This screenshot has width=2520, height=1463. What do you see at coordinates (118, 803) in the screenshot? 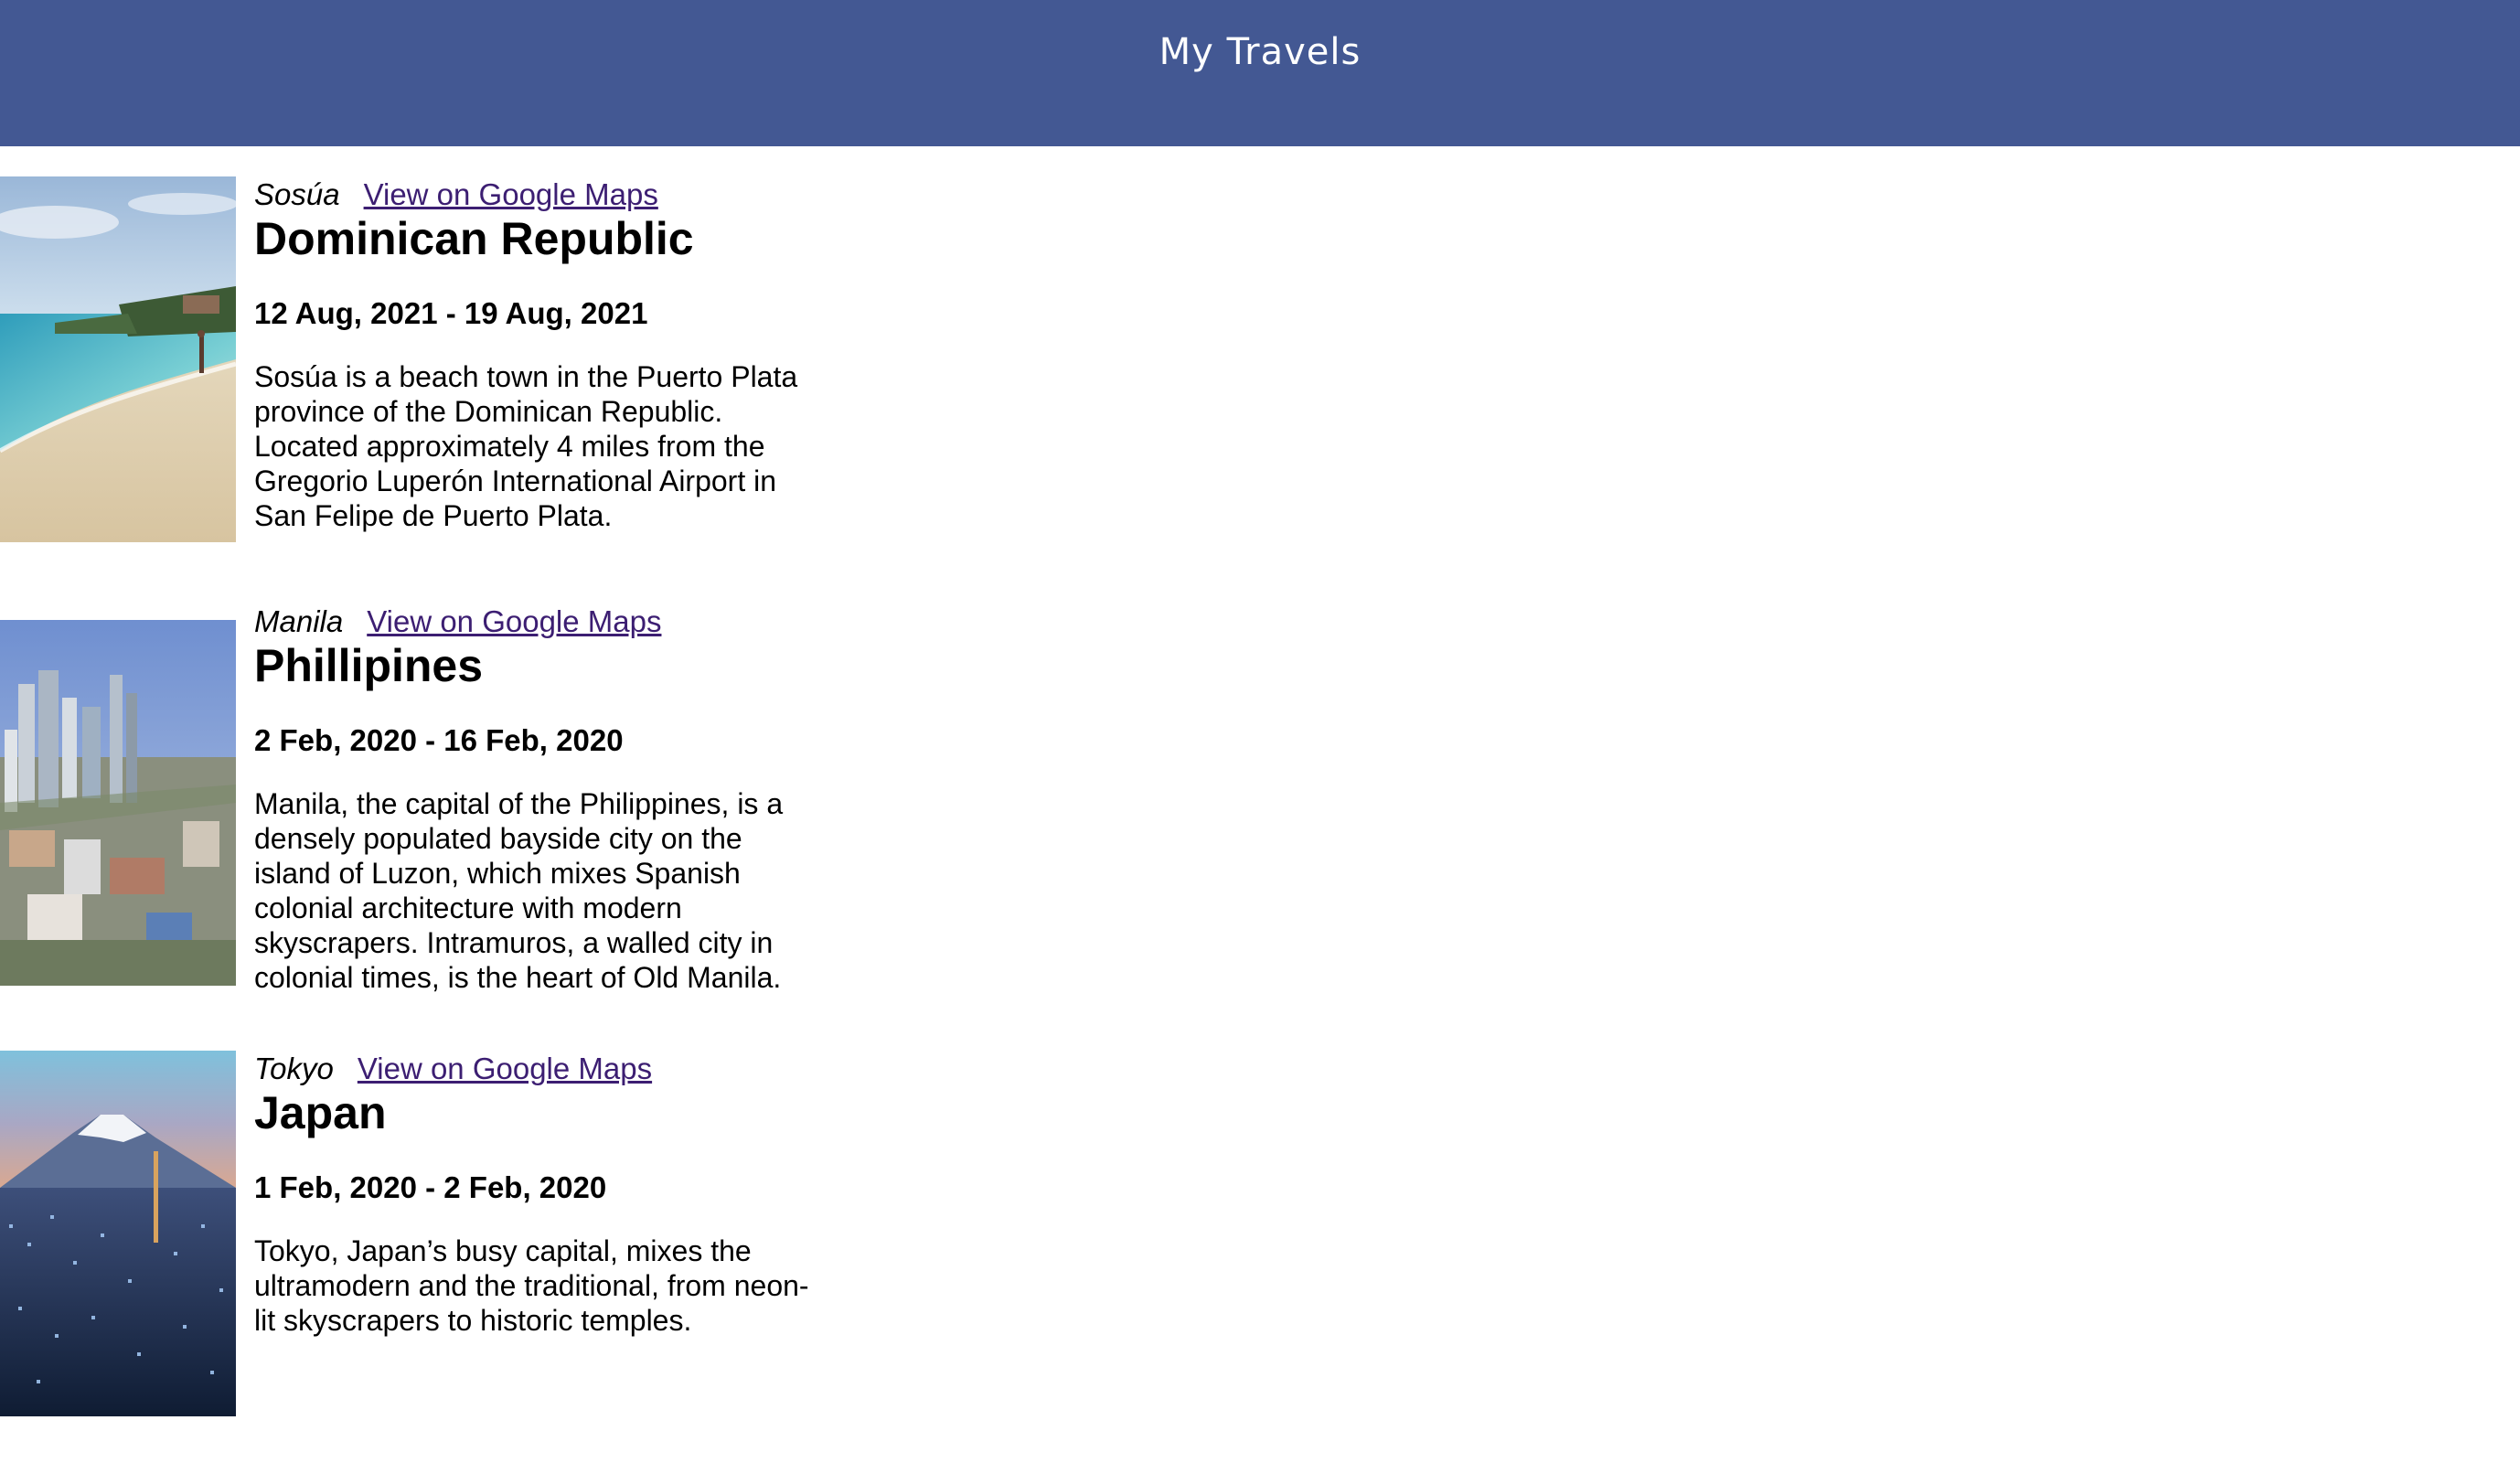
I see `travel-photo-city` at bounding box center [118, 803].